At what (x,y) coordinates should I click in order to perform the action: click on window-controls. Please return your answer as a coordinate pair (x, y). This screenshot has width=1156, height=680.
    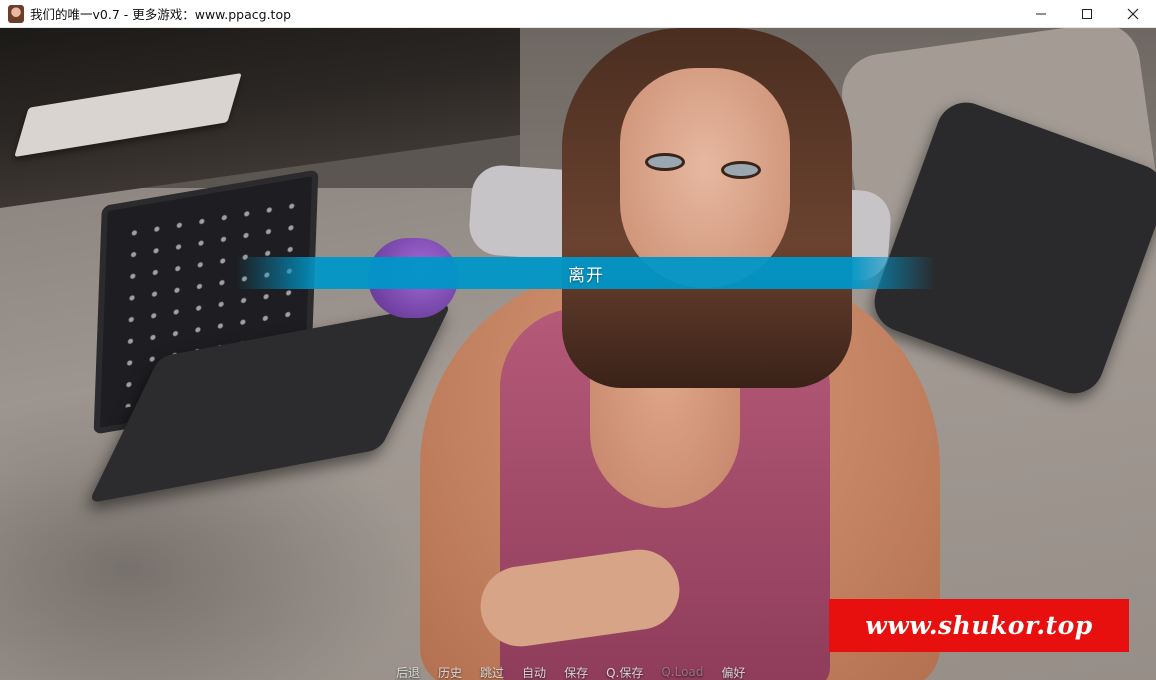
    Looking at the image, I should click on (1087, 14).